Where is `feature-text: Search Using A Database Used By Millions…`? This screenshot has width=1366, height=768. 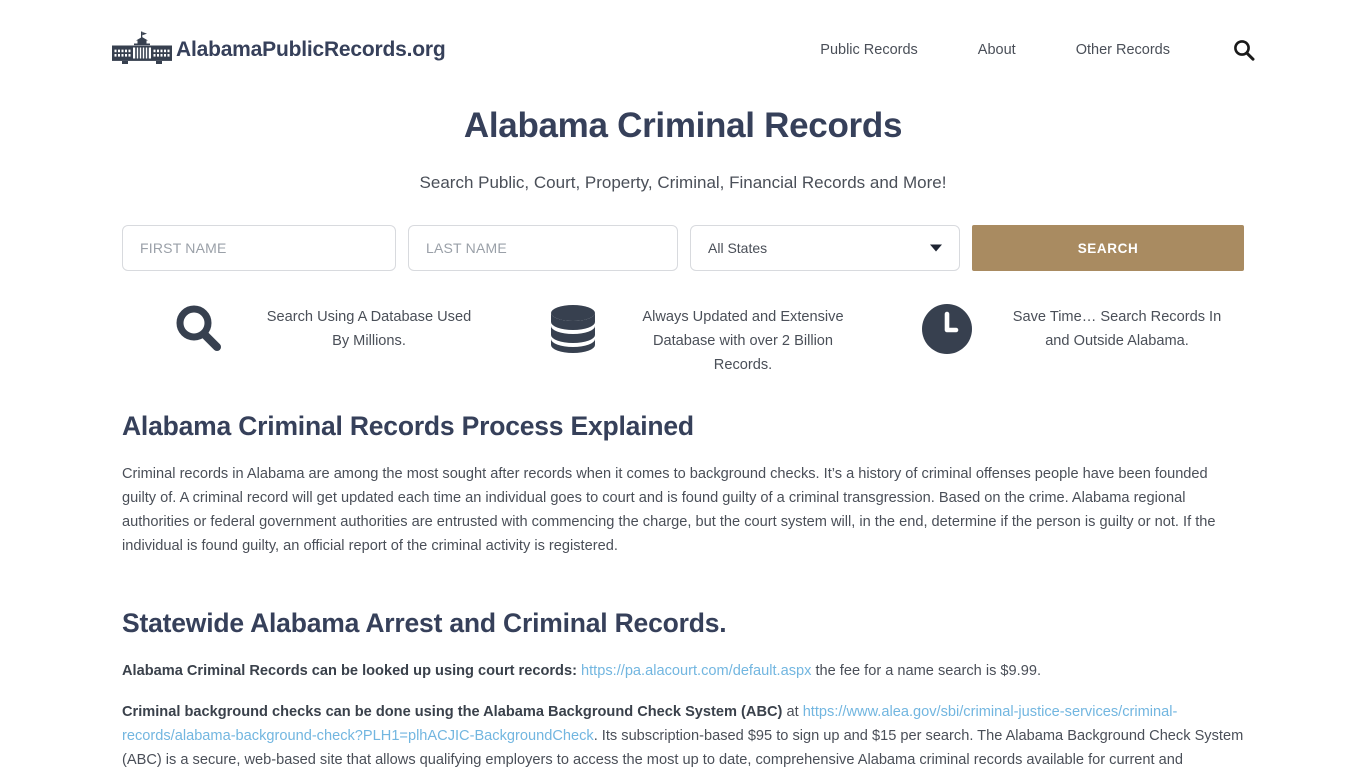
feature-text: Search Using A Database Used By Millions… is located at coordinates (369, 329).